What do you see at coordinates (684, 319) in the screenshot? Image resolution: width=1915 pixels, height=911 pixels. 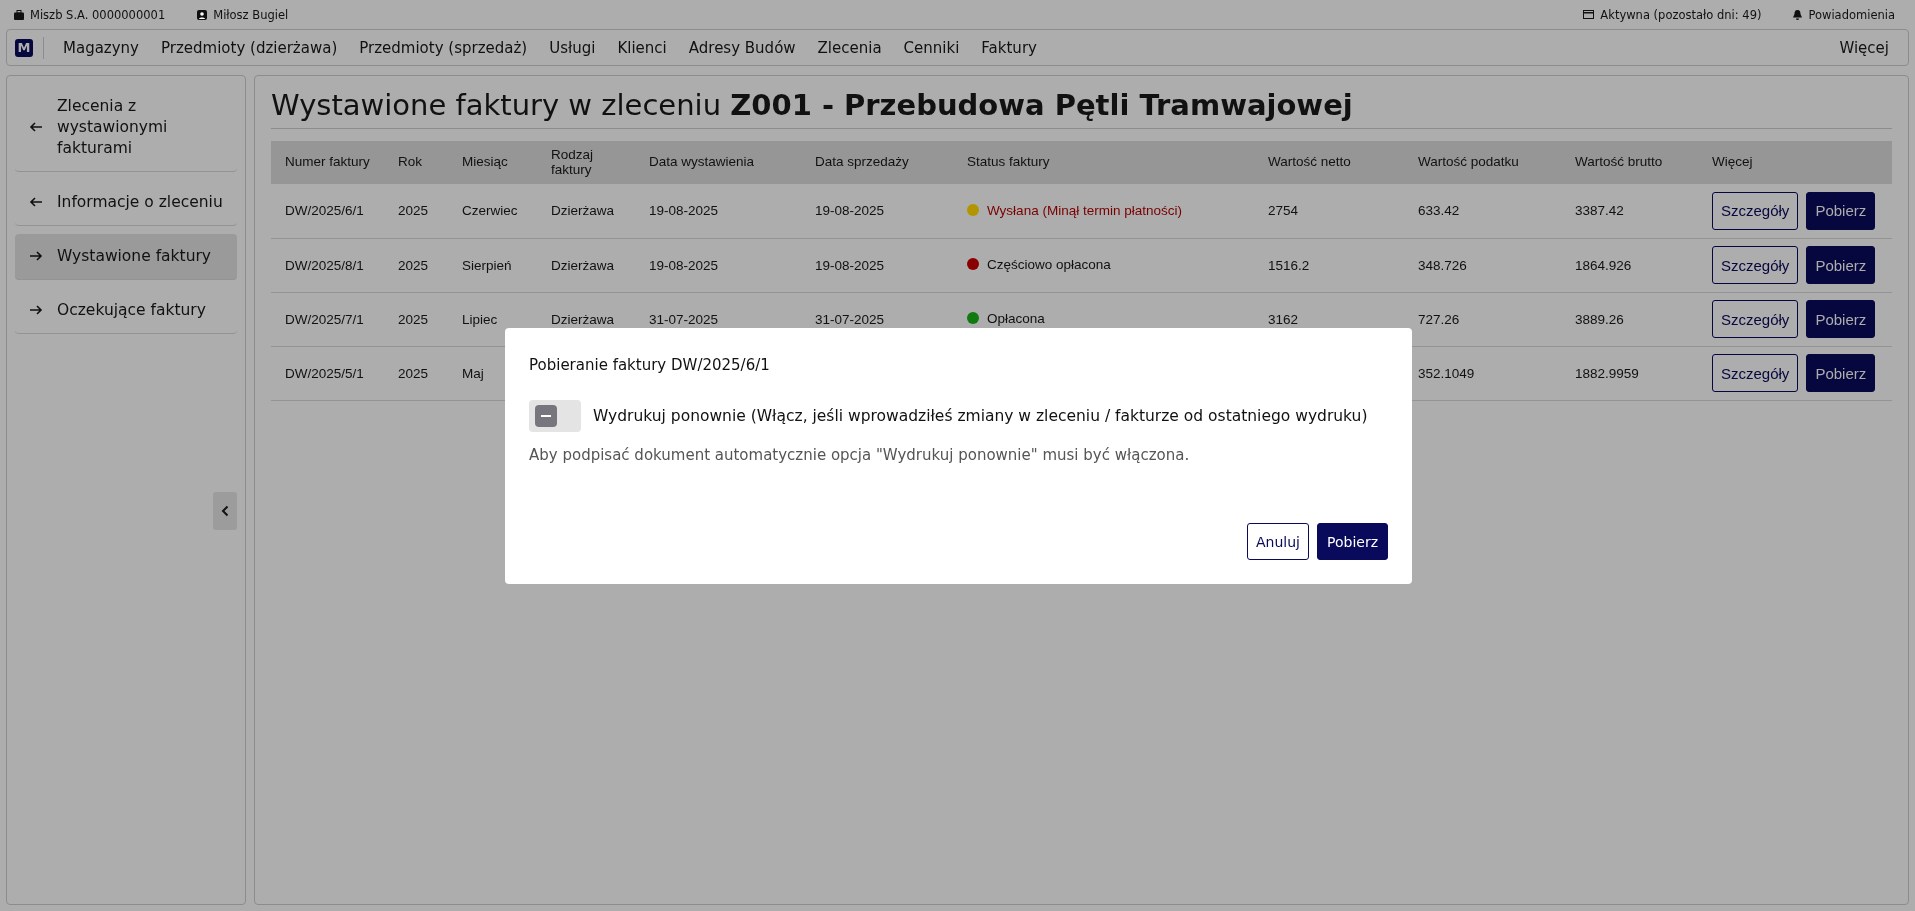 I see `issue-date: 31-07-2025` at bounding box center [684, 319].